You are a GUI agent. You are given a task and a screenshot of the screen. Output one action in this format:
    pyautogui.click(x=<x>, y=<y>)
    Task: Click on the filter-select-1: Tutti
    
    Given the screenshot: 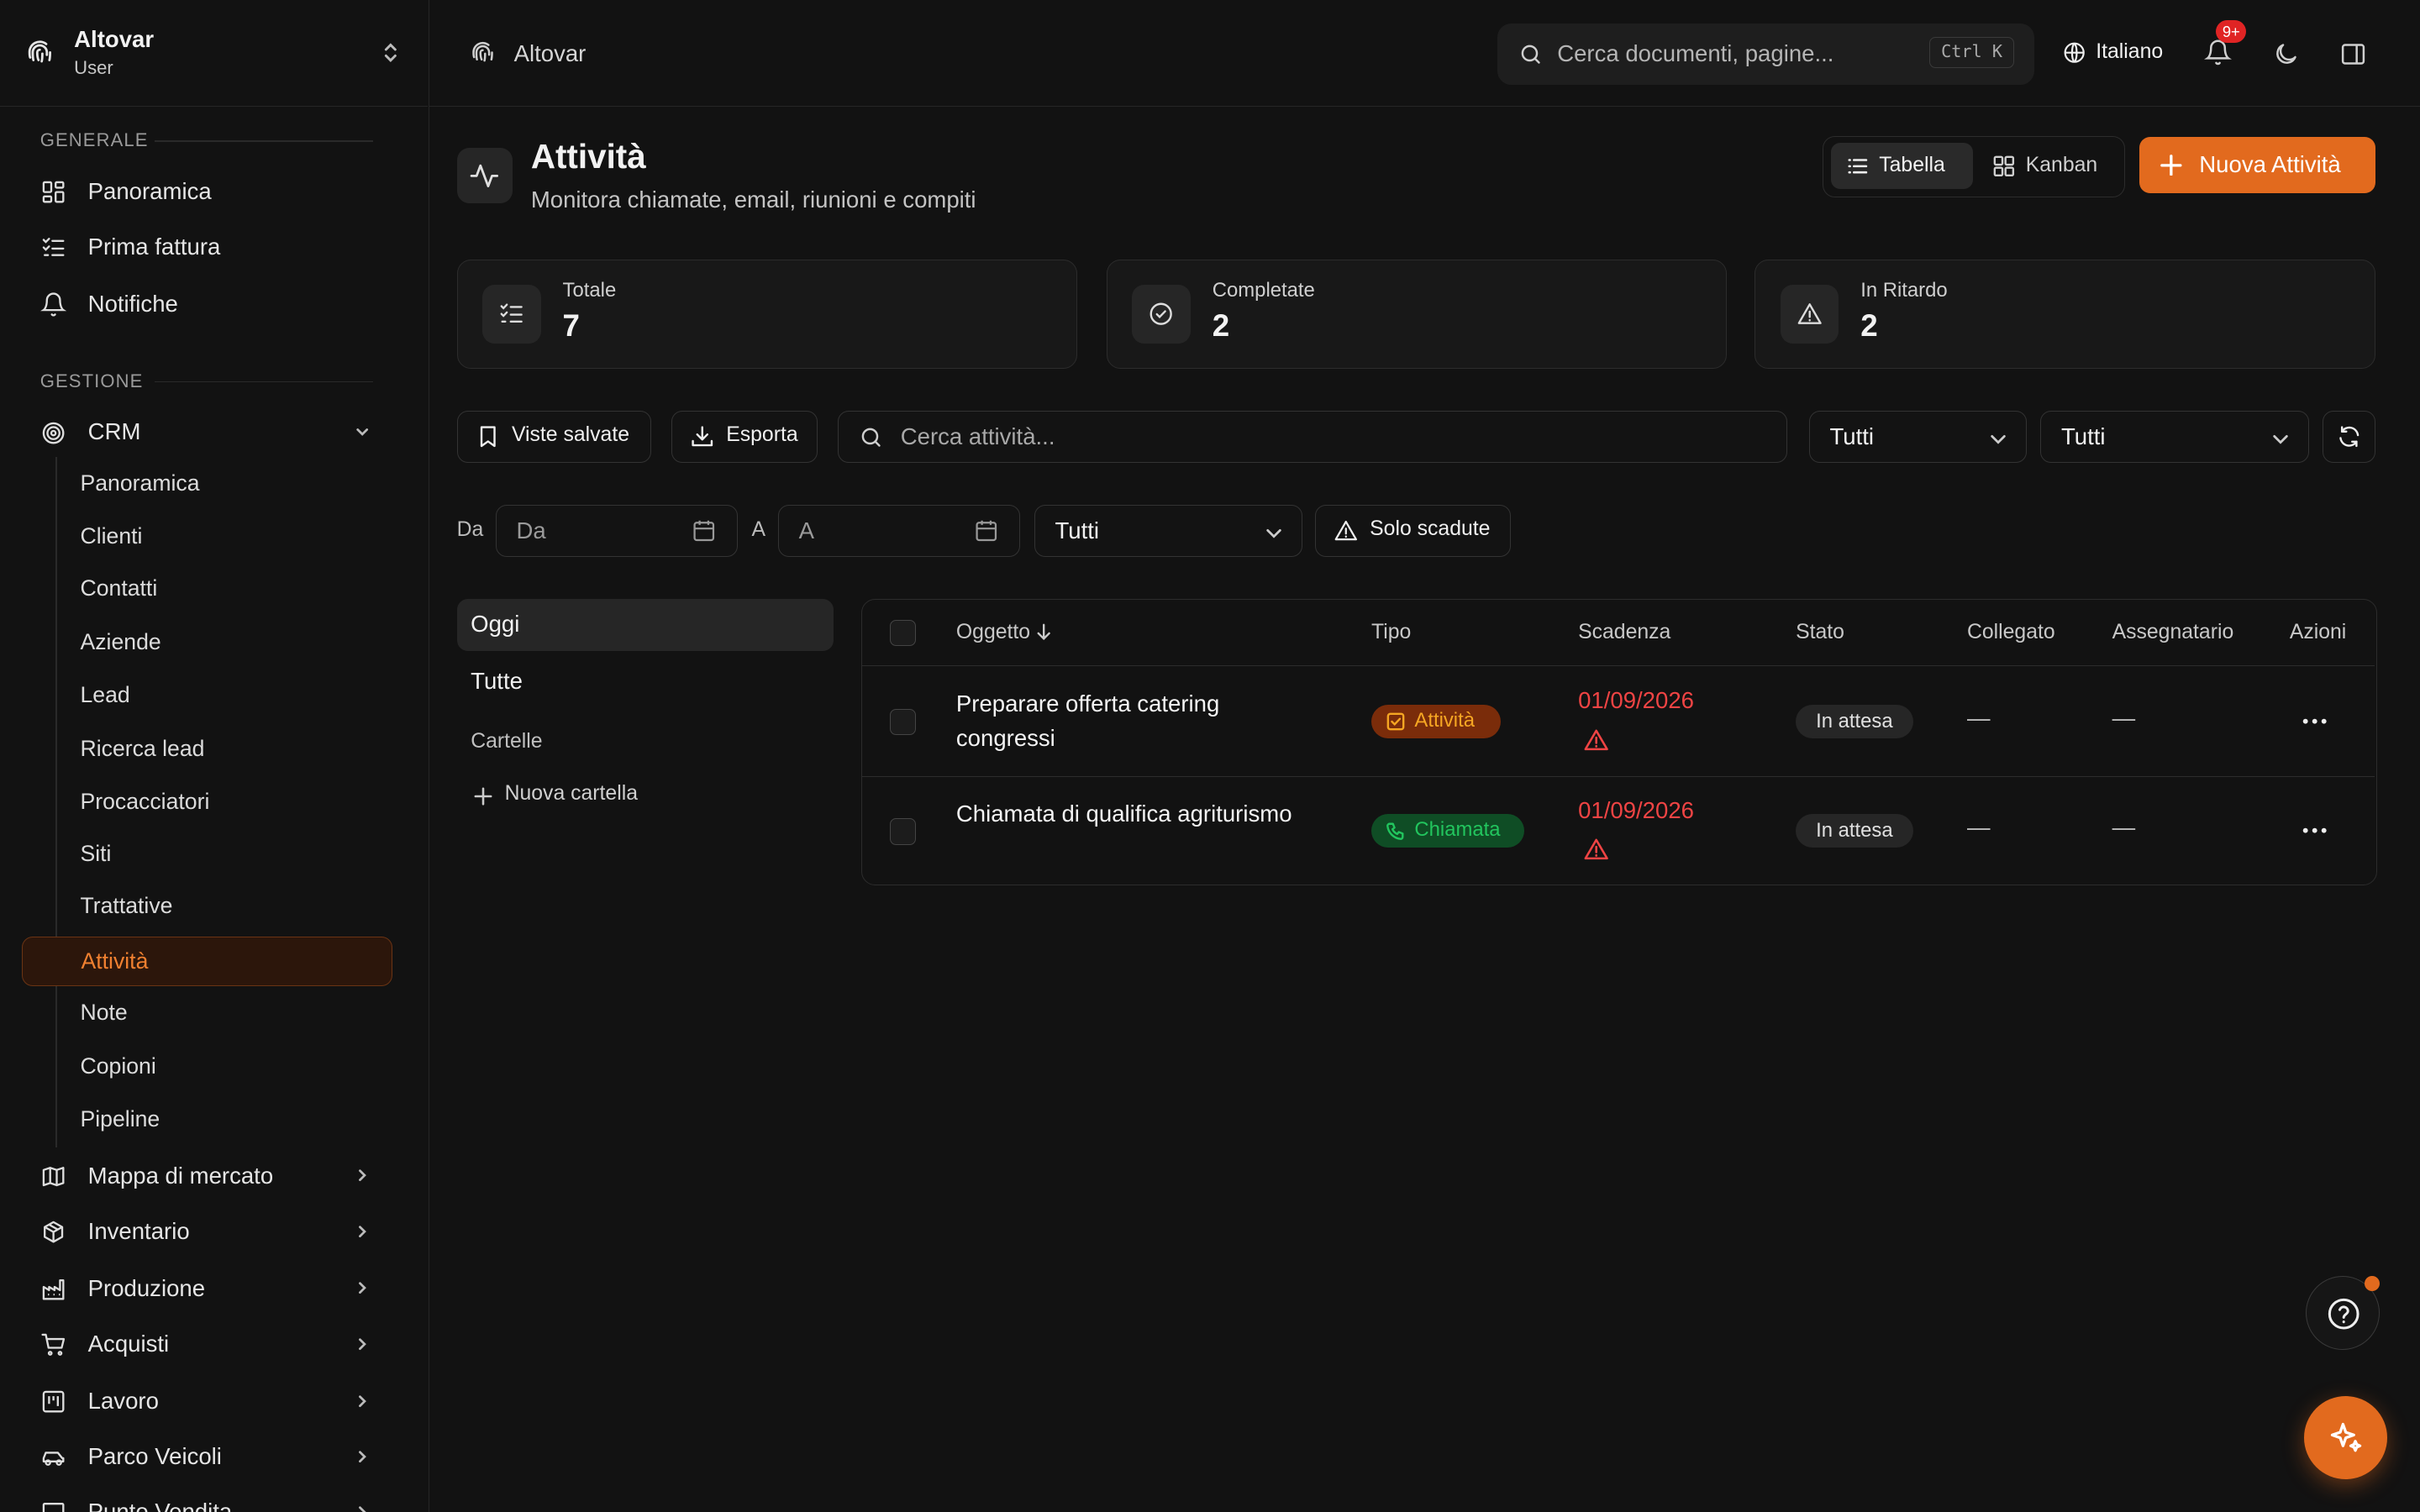 What is the action you would take?
    pyautogui.click(x=1918, y=436)
    